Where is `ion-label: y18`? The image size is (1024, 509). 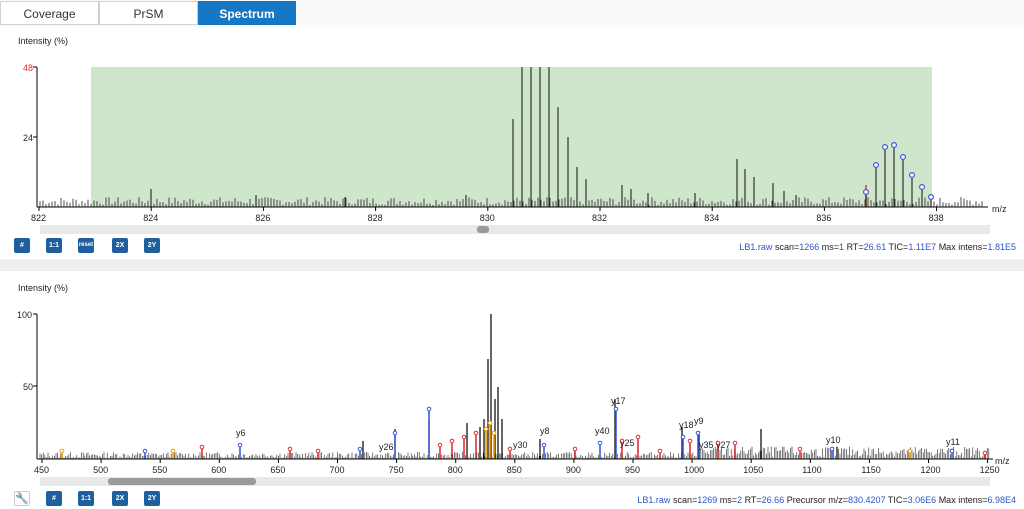
ion-label: y18 is located at coordinates (686, 425).